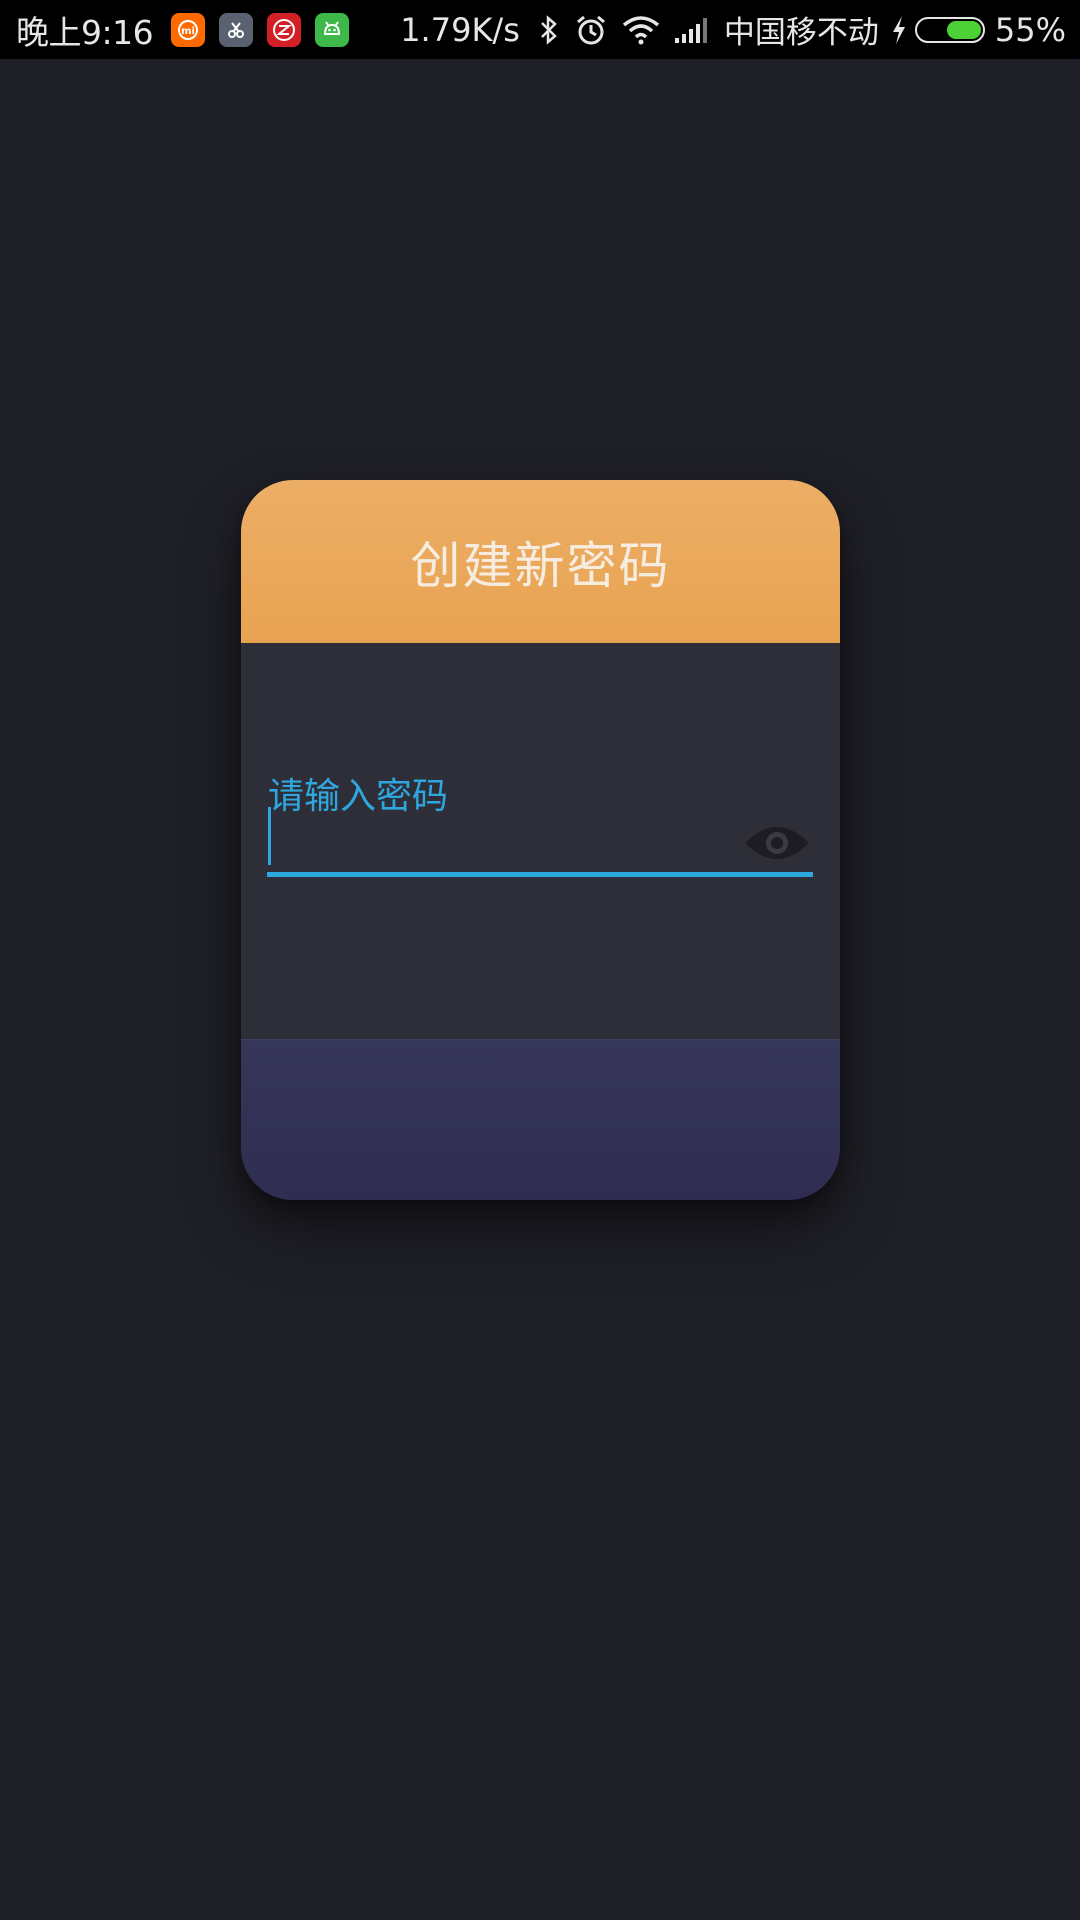 This screenshot has width=1080, height=1920. Describe the element at coordinates (591, 30) in the screenshot. I see `alarm-icon` at that location.